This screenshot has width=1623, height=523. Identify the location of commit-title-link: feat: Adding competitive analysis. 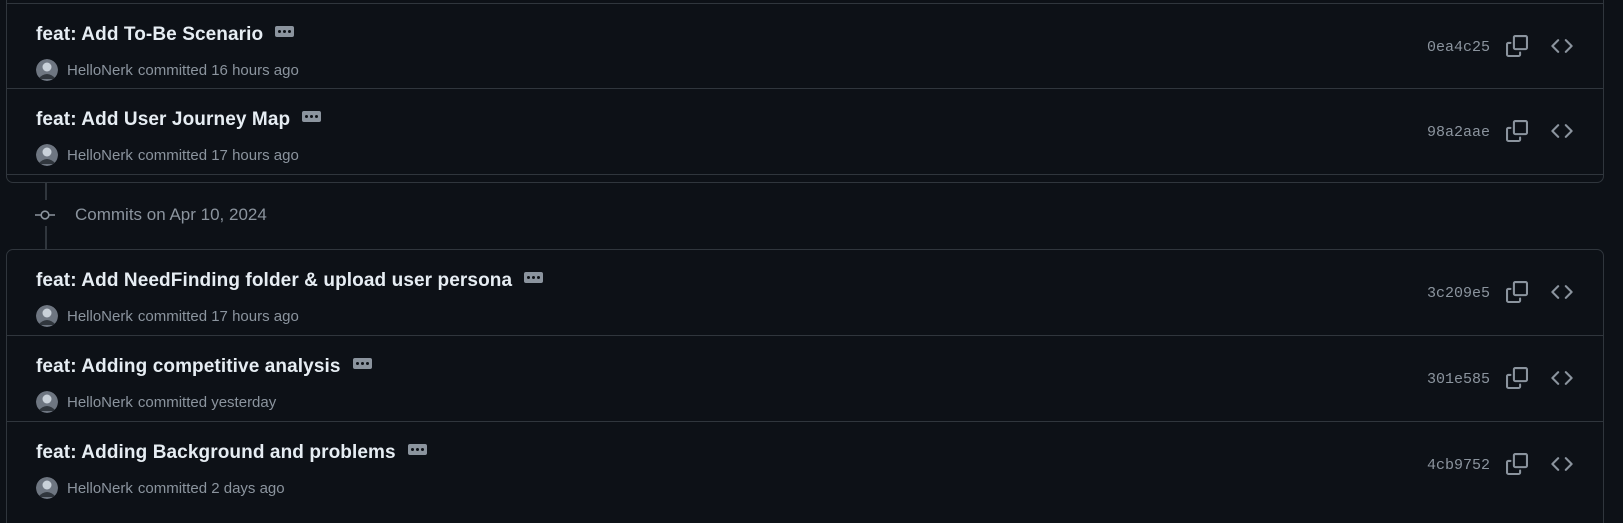
(188, 367).